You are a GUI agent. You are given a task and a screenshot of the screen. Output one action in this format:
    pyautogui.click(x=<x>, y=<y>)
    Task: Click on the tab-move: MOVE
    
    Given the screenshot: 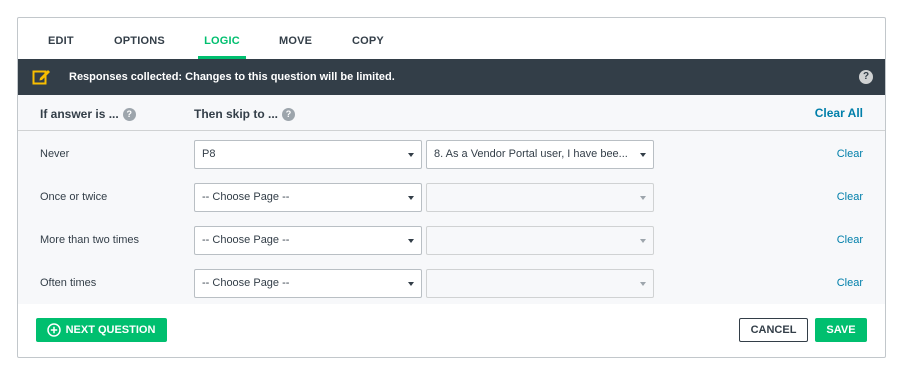 What is the action you would take?
    pyautogui.click(x=295, y=38)
    